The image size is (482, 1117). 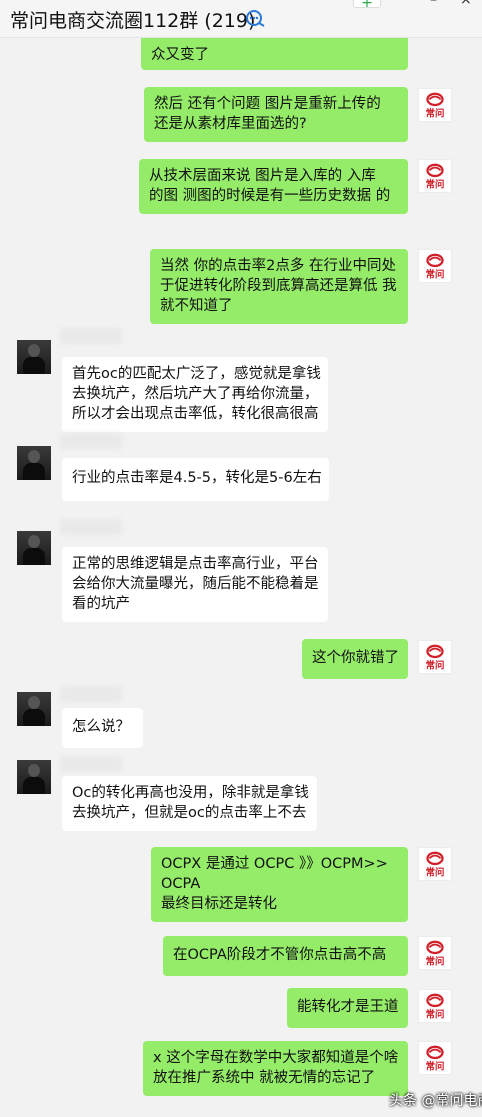 I want to click on message-line: 从技术层面来说 图片是入库的 入库, so click(x=262, y=176).